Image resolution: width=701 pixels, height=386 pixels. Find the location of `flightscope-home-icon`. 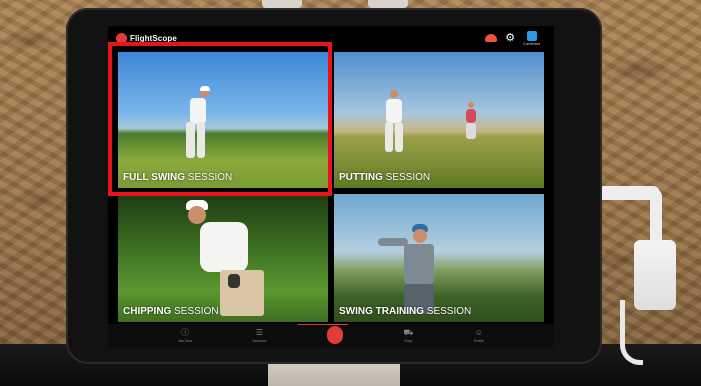

flightscope-home-icon is located at coordinates (334, 336).